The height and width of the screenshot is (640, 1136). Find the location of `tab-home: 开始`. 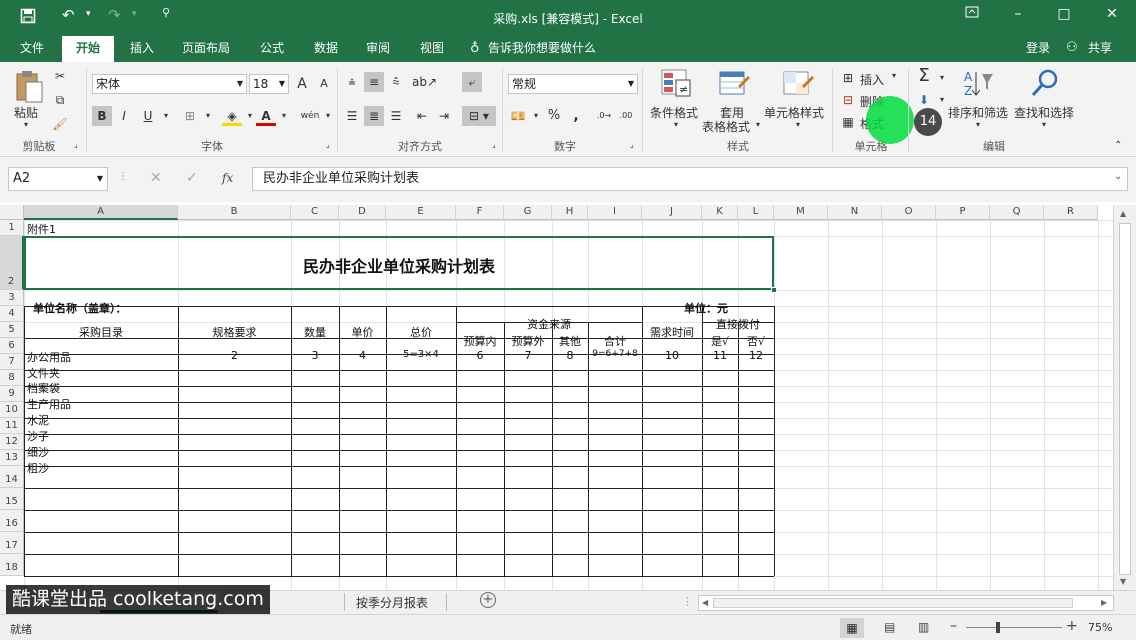

tab-home: 开始 is located at coordinates (88, 49).